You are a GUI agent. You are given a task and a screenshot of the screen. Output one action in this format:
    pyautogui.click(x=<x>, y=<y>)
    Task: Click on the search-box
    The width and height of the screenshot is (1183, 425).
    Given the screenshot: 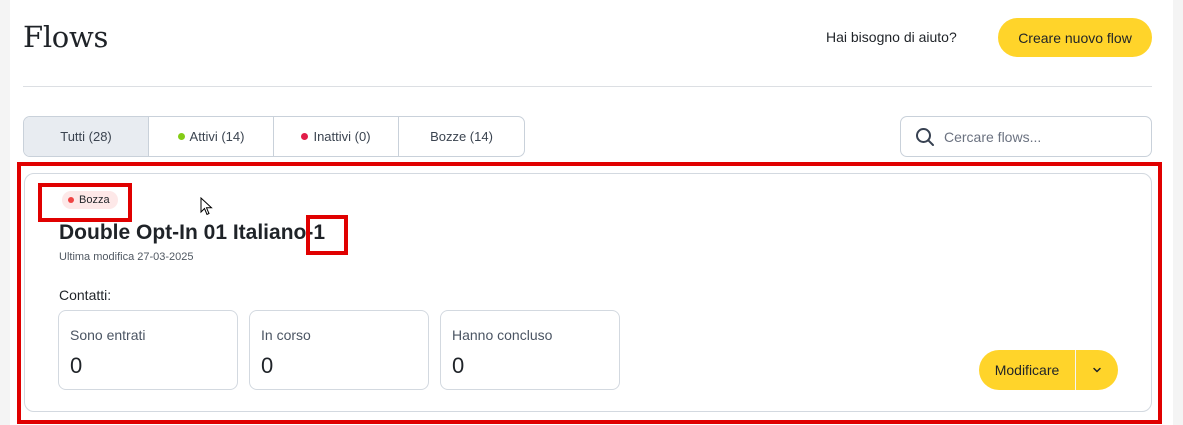 What is the action you would take?
    pyautogui.click(x=1026, y=136)
    